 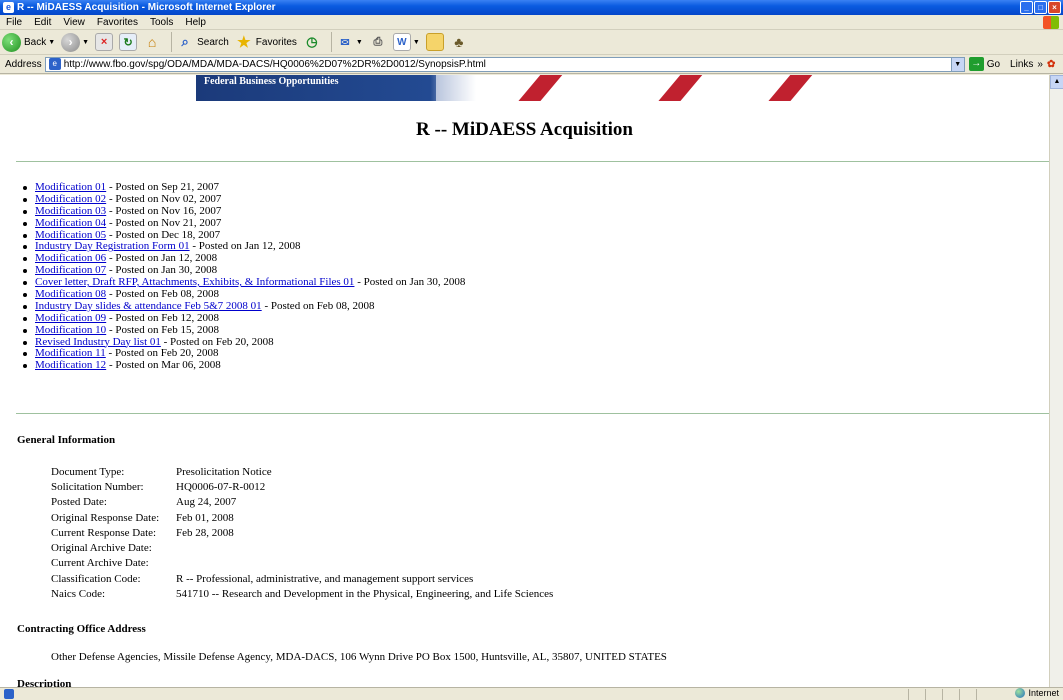 I want to click on minimize-icon: _, so click(x=1026, y=7).